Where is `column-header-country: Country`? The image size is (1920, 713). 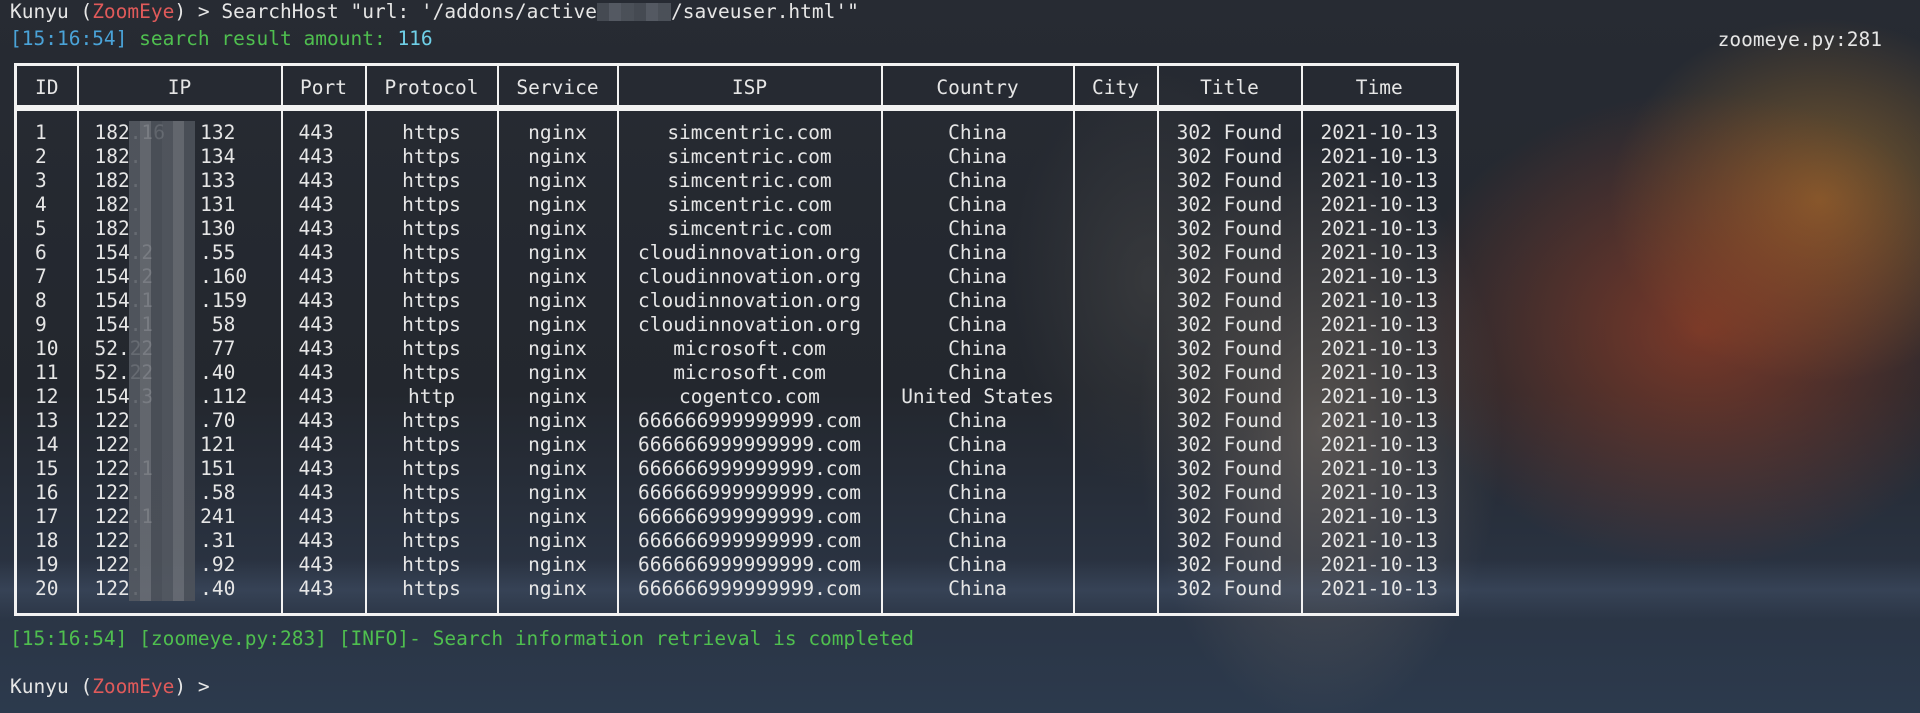
column-header-country: Country is located at coordinates (977, 87).